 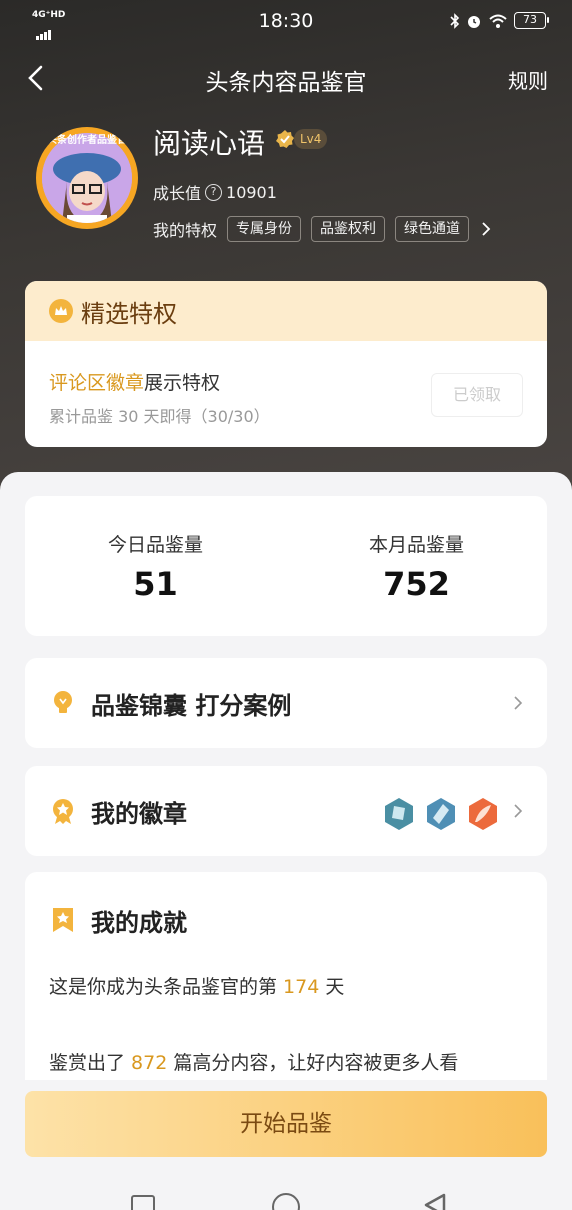 I want to click on recent-apps-icon, so click(x=143, y=1202).